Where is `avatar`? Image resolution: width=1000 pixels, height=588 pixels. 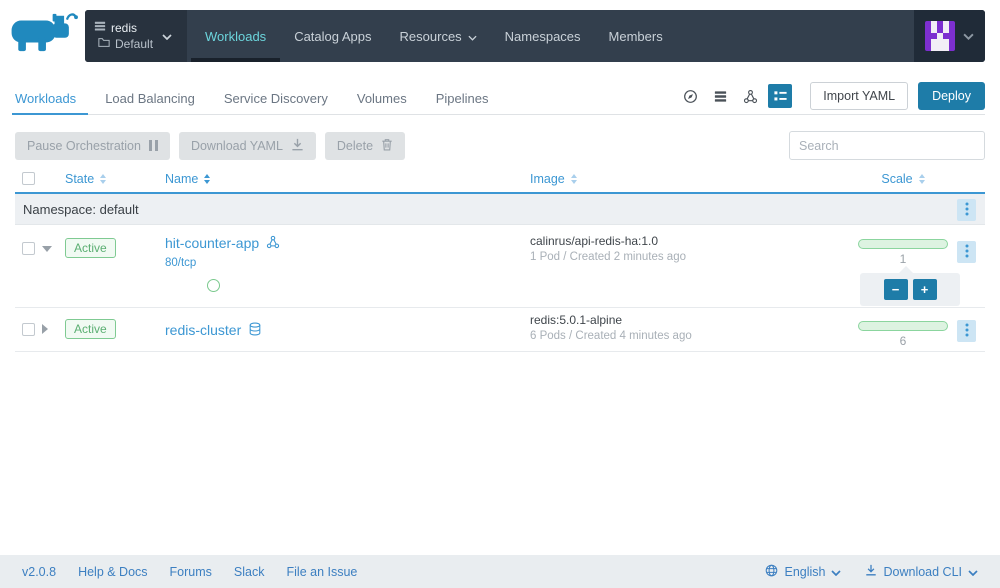
avatar is located at coordinates (940, 36).